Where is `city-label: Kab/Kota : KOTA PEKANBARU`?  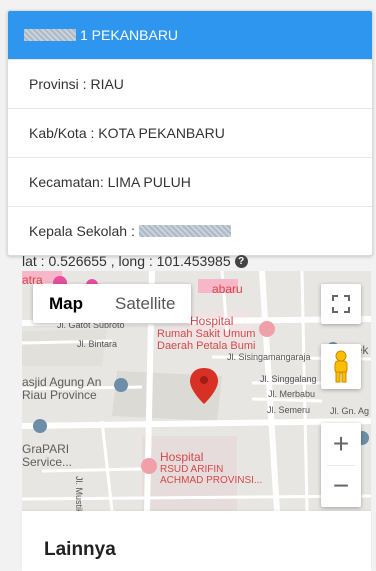 city-label: Kab/Kota : KOTA PEKANBARU is located at coordinates (127, 133).